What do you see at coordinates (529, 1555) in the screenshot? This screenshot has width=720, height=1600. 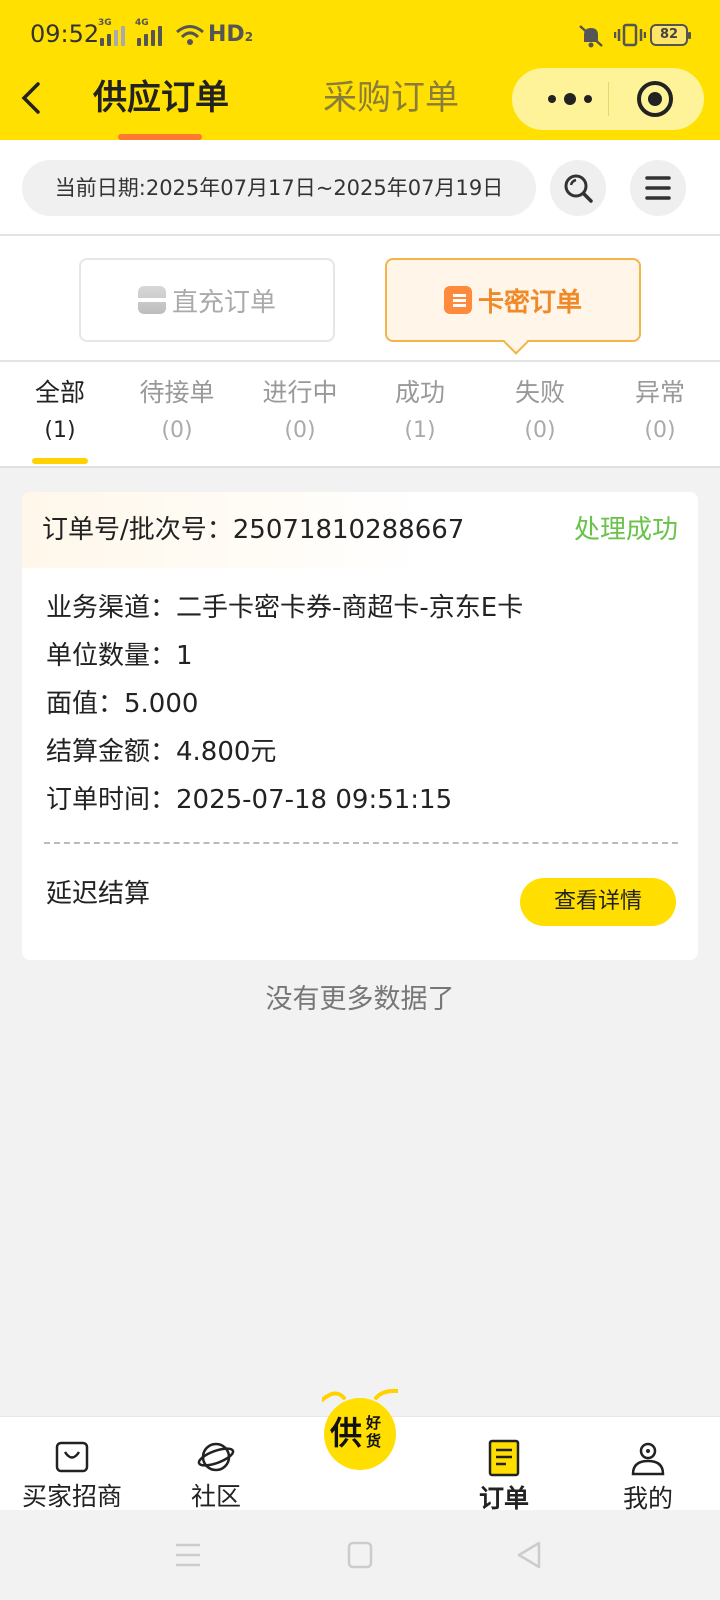 I see `back-triangle-icon` at bounding box center [529, 1555].